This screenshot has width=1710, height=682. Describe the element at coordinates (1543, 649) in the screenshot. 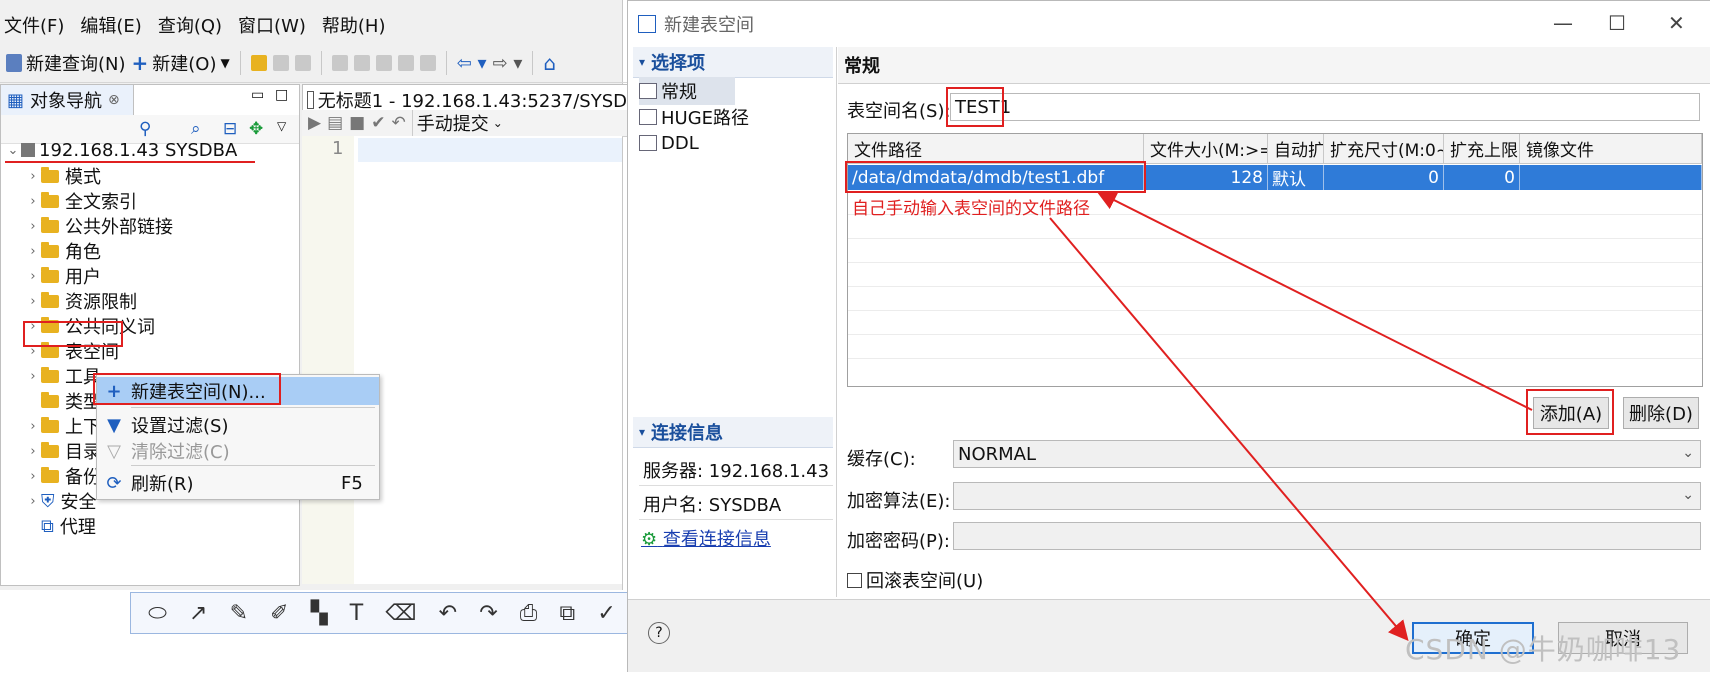

I see `watermark: CSDN @牛奶咖啡13` at that location.